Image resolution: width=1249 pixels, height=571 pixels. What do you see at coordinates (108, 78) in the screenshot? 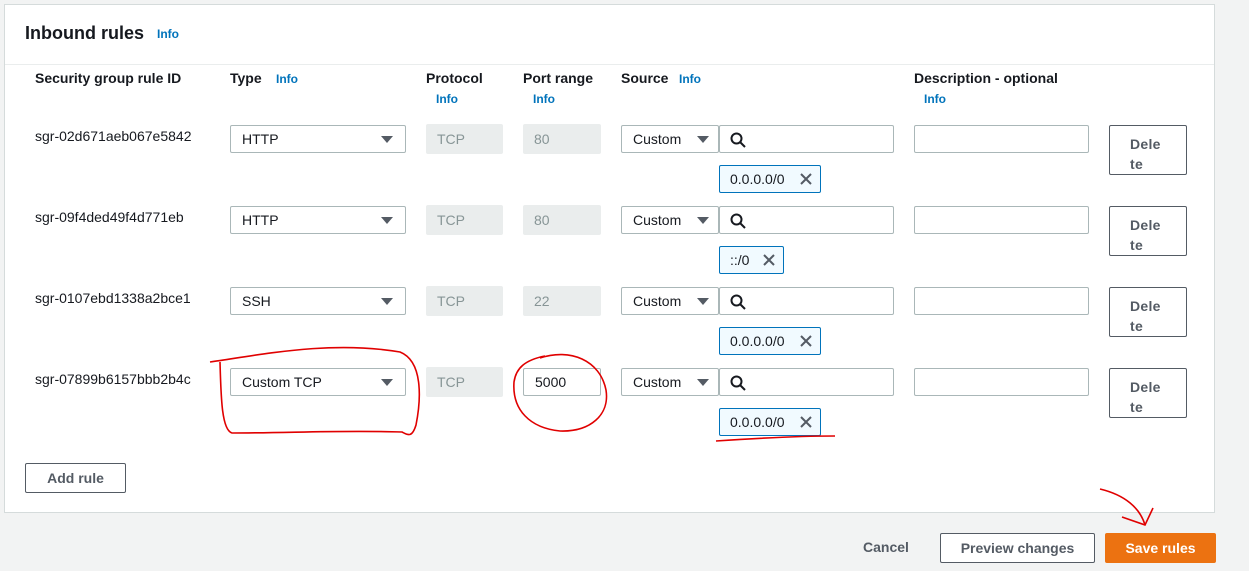
I see `column-header-rule-id: Security group rule ID` at bounding box center [108, 78].